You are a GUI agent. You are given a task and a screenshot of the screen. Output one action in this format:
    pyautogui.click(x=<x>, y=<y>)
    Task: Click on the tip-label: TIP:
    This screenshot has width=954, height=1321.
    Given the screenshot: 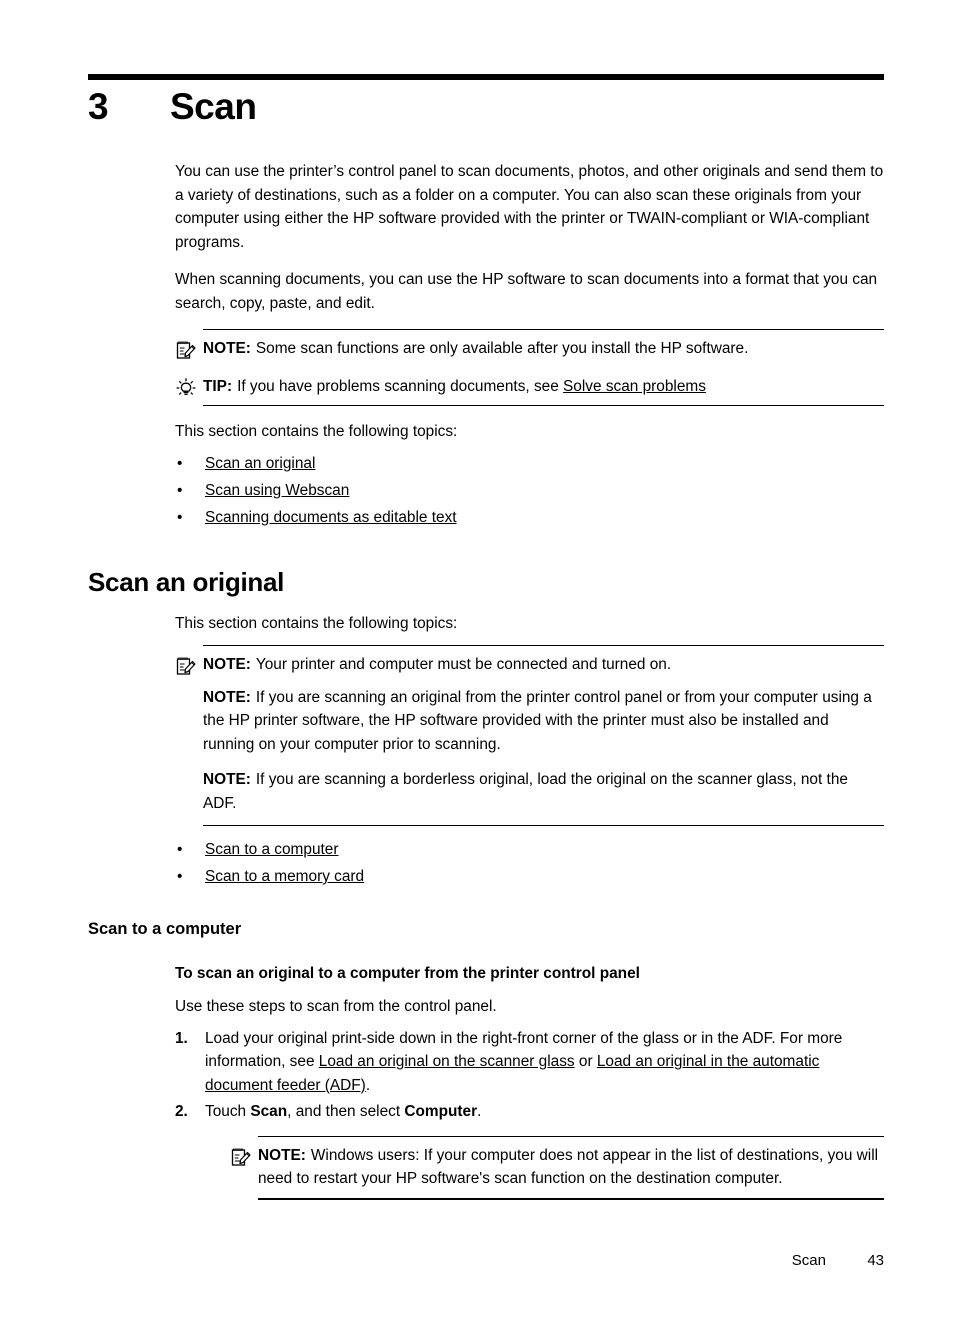 What is the action you would take?
    pyautogui.click(x=218, y=386)
    